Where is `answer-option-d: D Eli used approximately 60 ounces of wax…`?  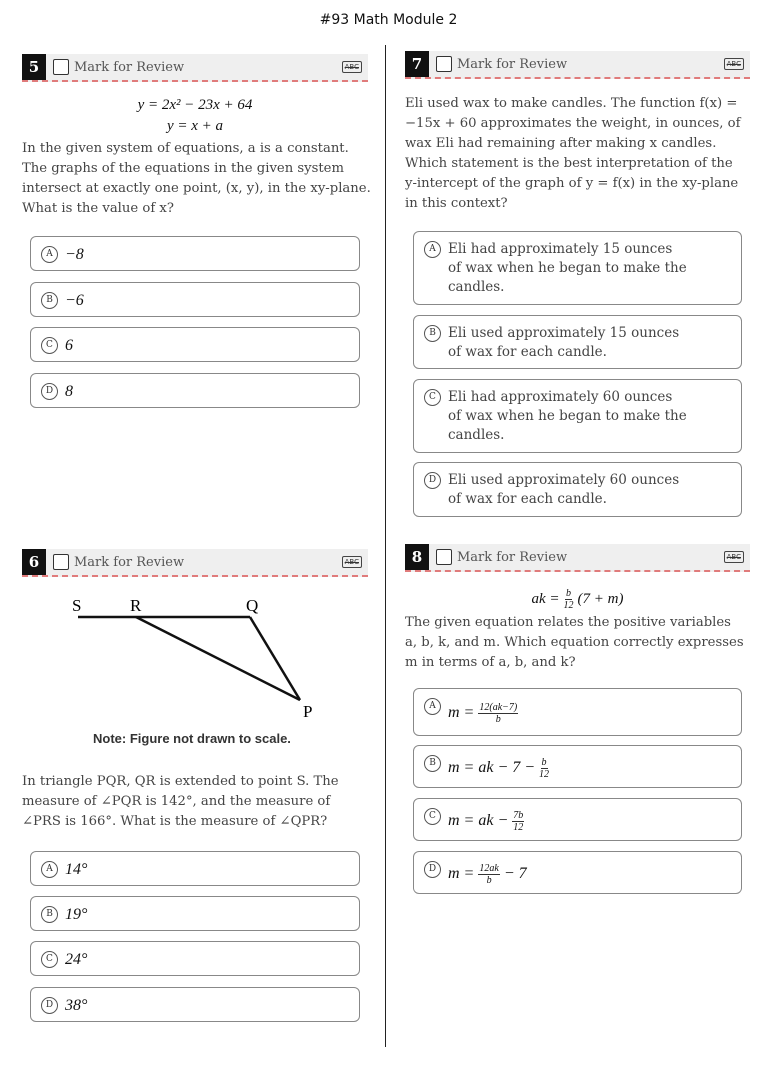 answer-option-d: D Eli used approximately 60 ounces of wax… is located at coordinates (577, 489).